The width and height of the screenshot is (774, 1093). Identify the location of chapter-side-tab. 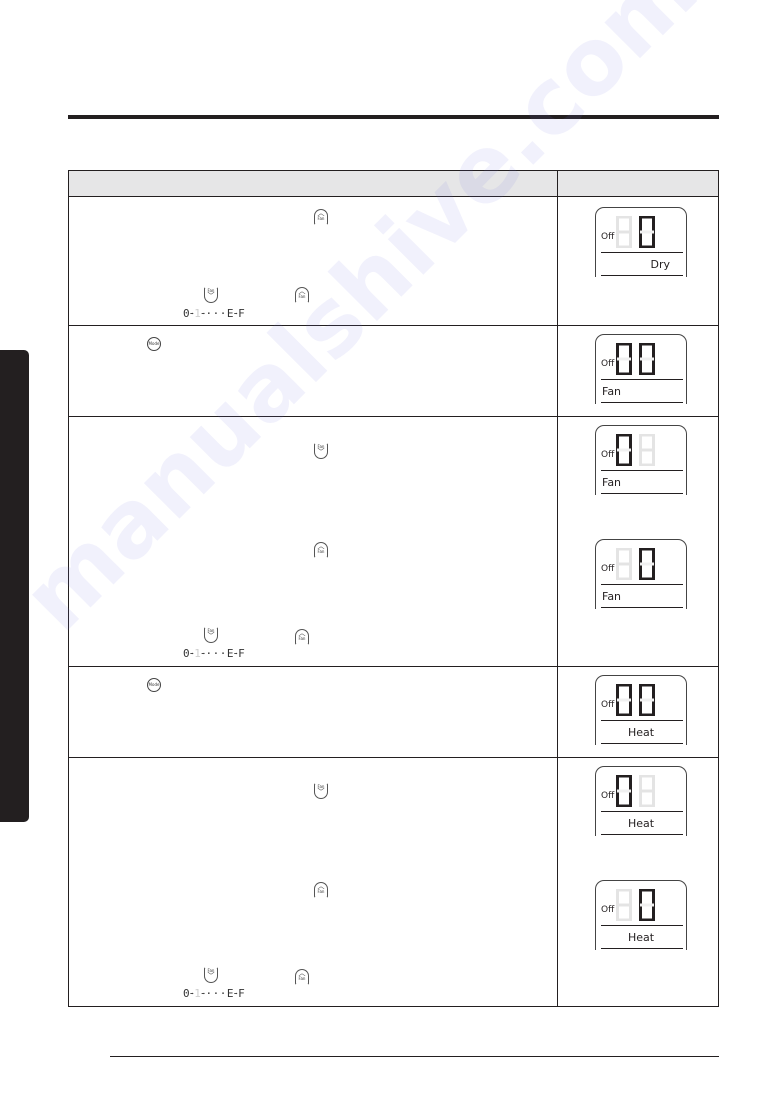
(14, 586).